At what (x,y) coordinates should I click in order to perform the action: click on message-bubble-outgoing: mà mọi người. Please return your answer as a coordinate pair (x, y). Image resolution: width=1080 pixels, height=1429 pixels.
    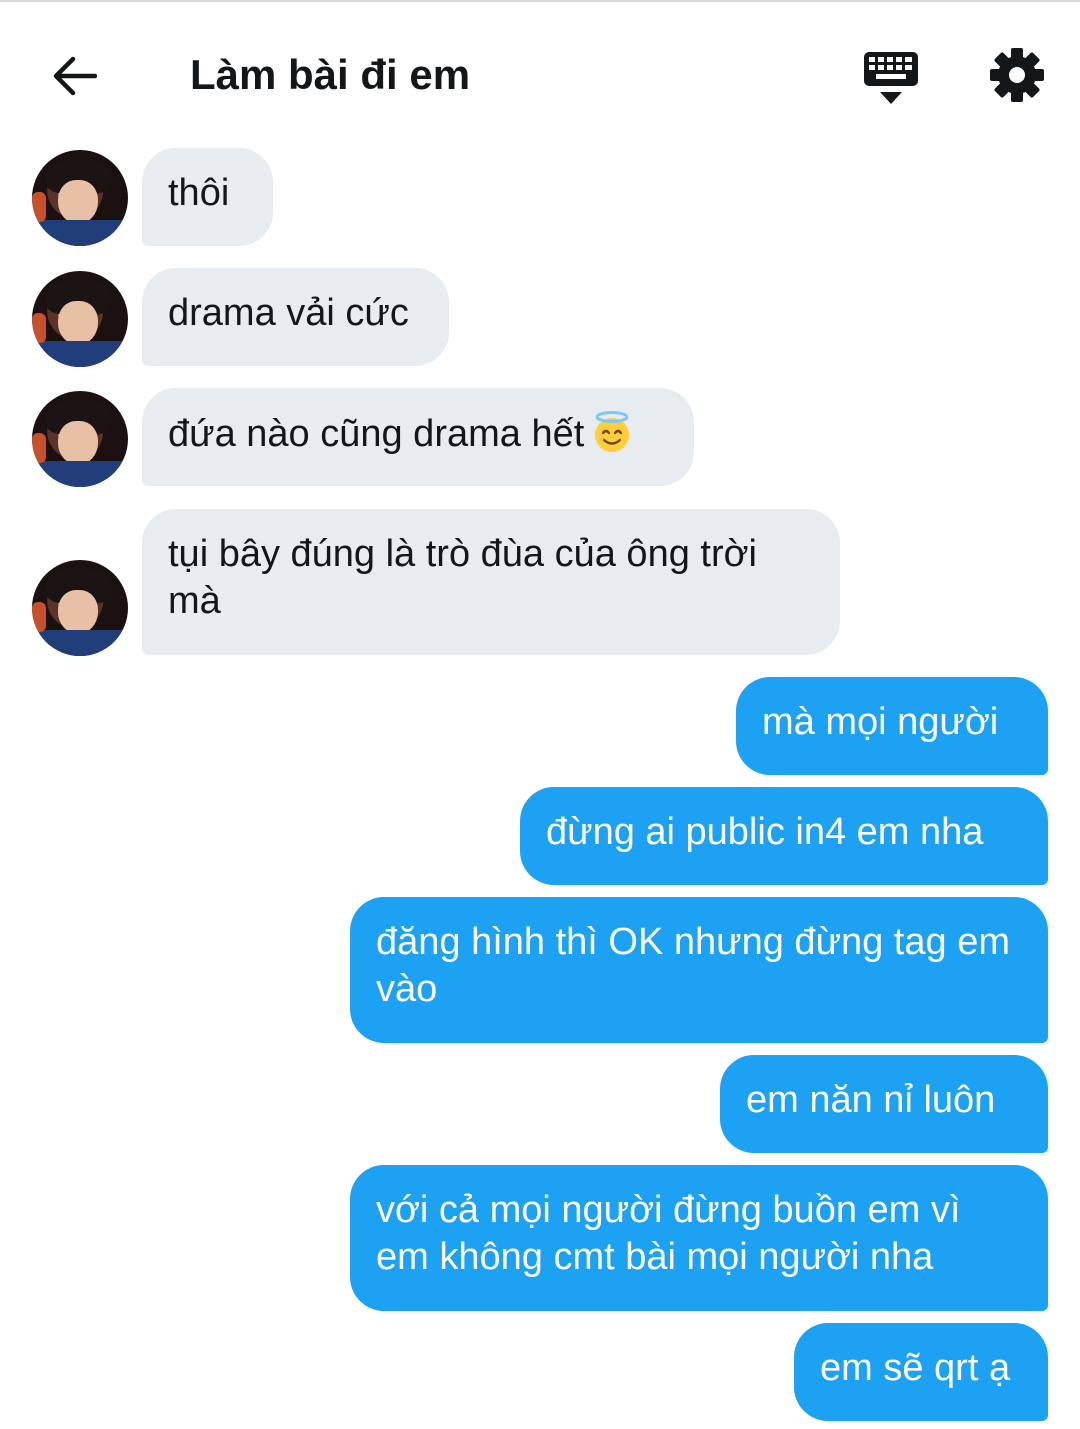
    Looking at the image, I should click on (892, 726).